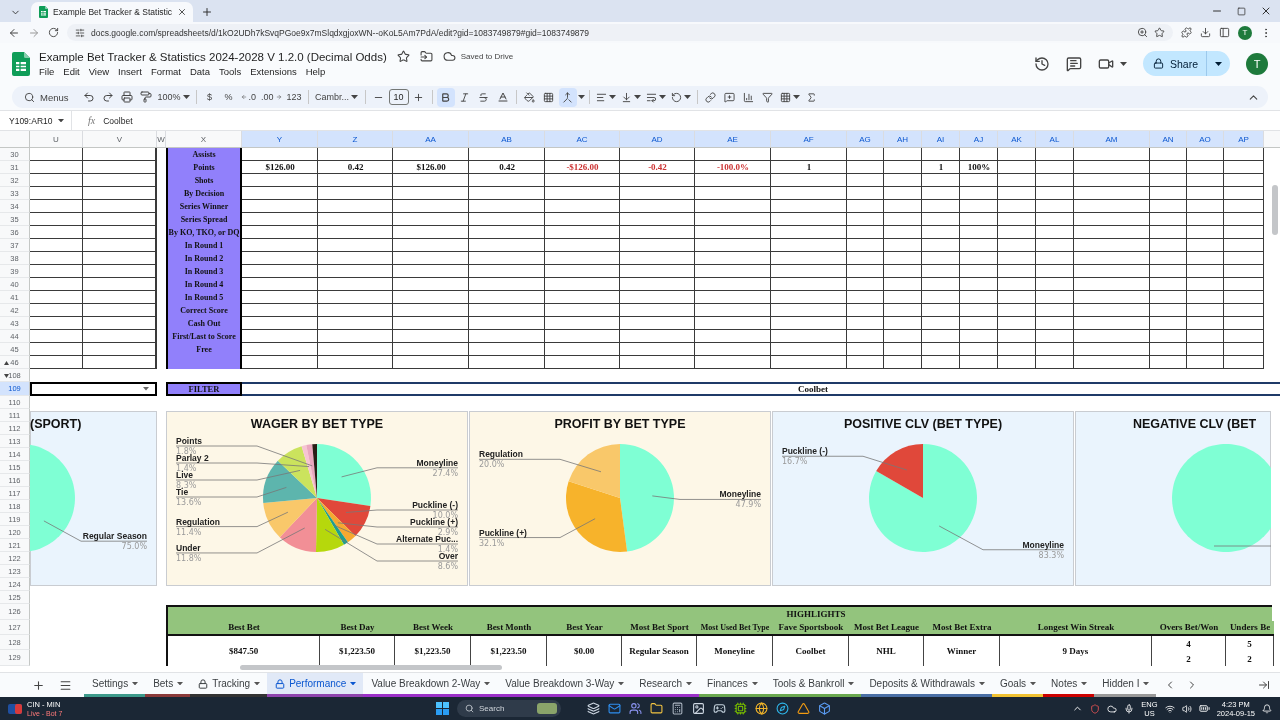 This screenshot has width=1280, height=720. What do you see at coordinates (926, 685) in the screenshot?
I see `sheet-tab: Deposits & Withdrawals` at bounding box center [926, 685].